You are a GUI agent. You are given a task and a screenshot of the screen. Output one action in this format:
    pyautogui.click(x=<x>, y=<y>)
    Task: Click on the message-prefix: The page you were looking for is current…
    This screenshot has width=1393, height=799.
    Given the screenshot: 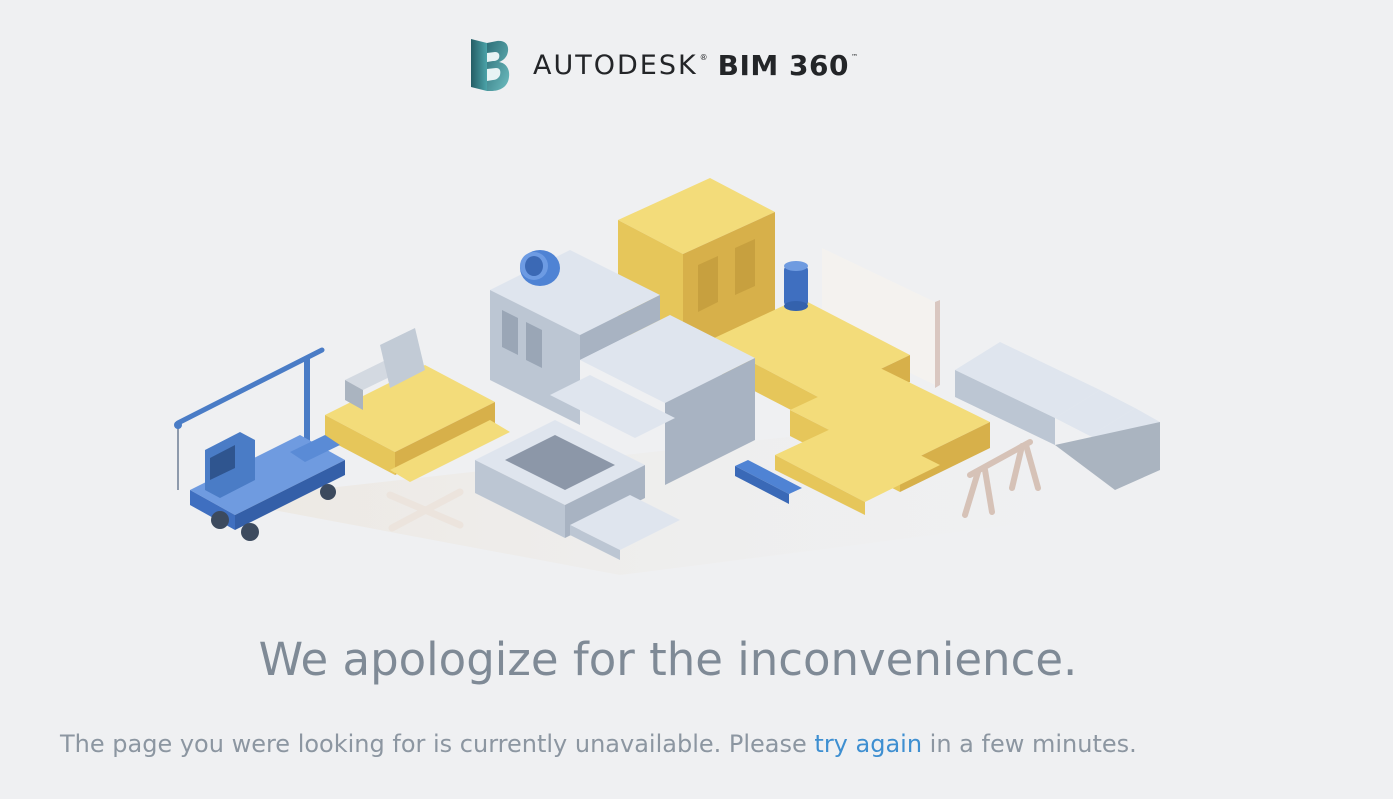 What is the action you would take?
    pyautogui.click(x=437, y=744)
    